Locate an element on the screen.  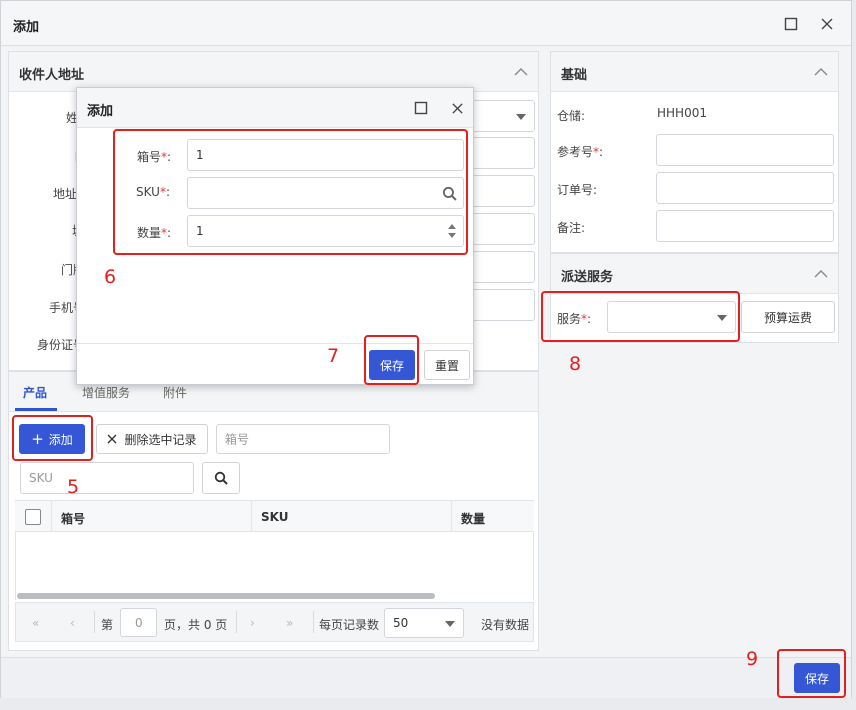
horizontal-scrollbar is located at coordinates (226, 596).